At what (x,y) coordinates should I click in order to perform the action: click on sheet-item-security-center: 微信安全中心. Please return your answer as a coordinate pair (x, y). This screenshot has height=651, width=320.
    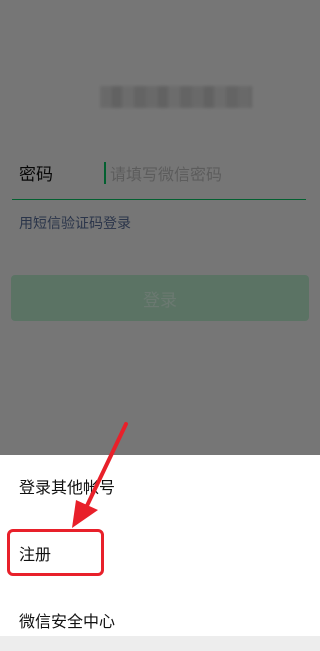
    Looking at the image, I should click on (160, 620).